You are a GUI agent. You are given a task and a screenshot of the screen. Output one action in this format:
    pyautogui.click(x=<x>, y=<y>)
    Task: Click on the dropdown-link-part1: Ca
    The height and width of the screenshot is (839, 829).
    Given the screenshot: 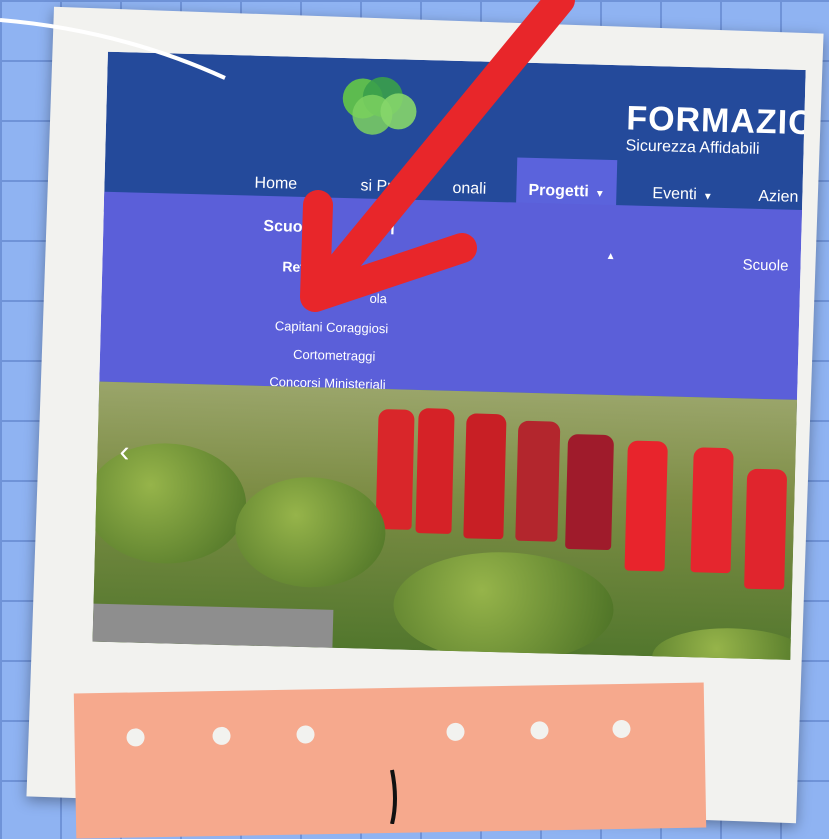 What is the action you would take?
    pyautogui.click(x=309, y=296)
    